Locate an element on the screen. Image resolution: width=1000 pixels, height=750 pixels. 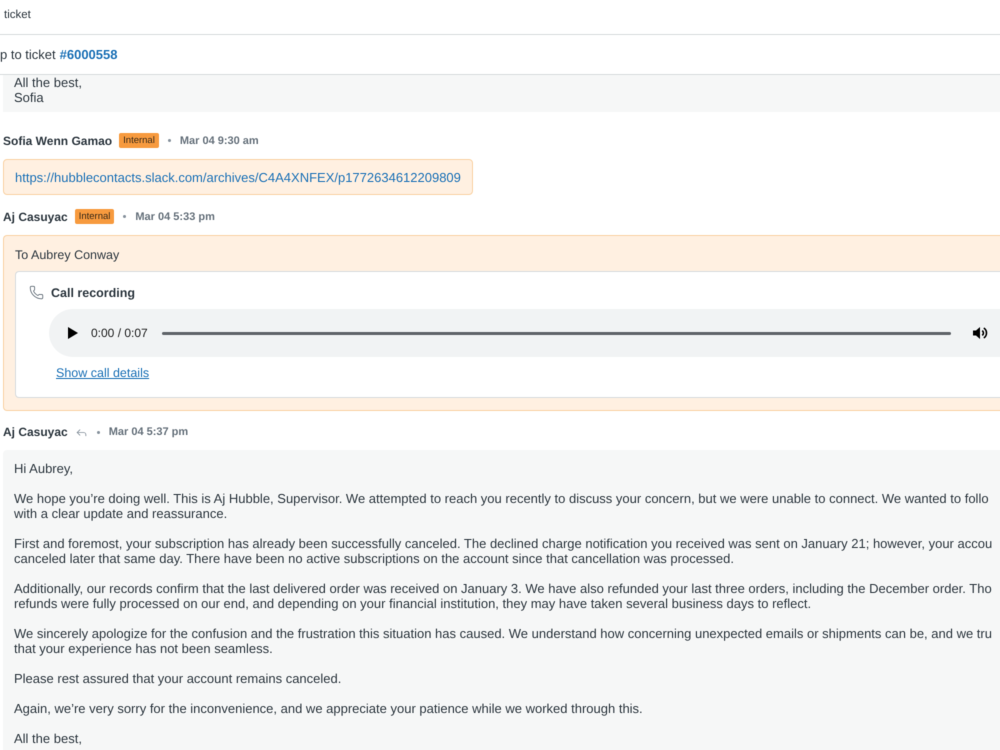
email-paragraph: All the best, Sofia is located at coordinates (48, 90).